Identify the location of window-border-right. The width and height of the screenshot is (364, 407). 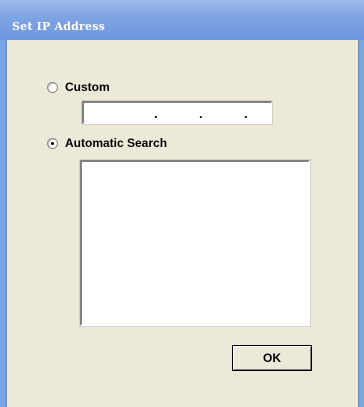
(361, 223).